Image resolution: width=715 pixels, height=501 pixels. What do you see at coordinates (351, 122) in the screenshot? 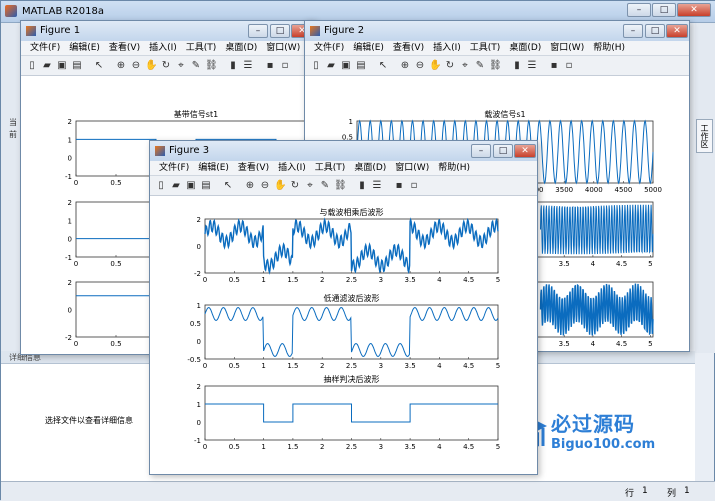
I see `y-tick-label: 1` at bounding box center [351, 122].